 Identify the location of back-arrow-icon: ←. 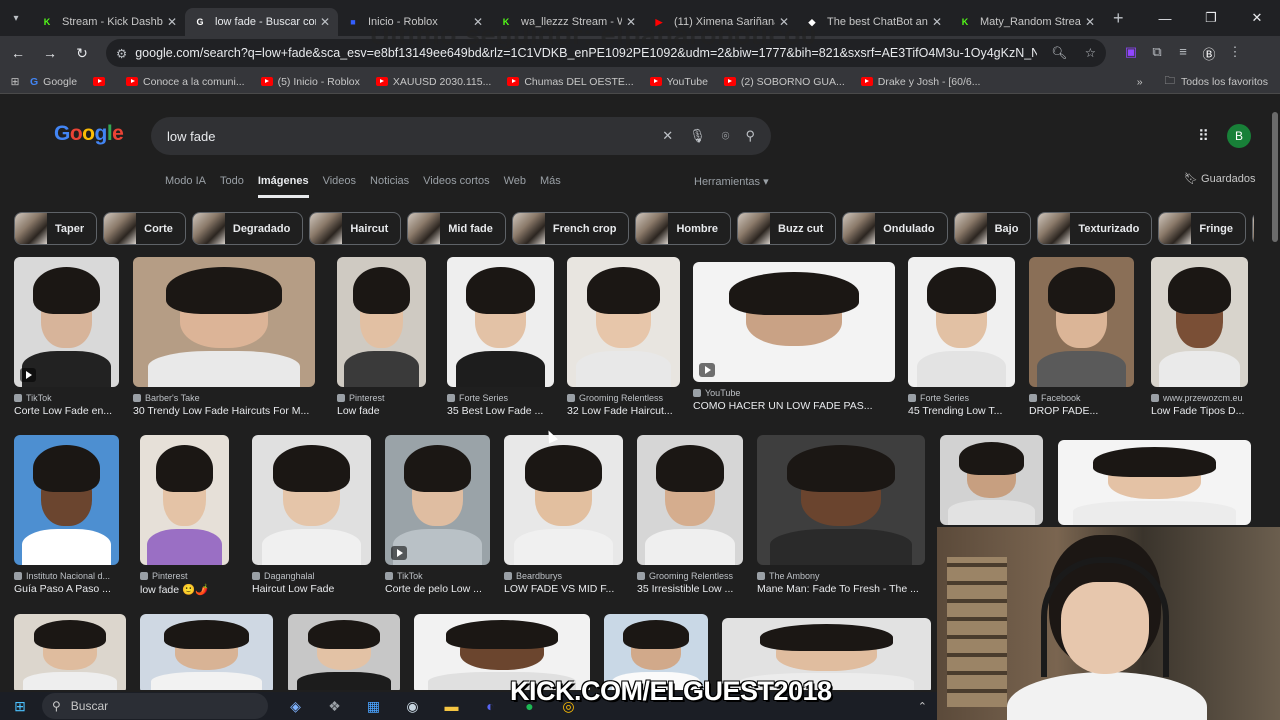
(18, 53).